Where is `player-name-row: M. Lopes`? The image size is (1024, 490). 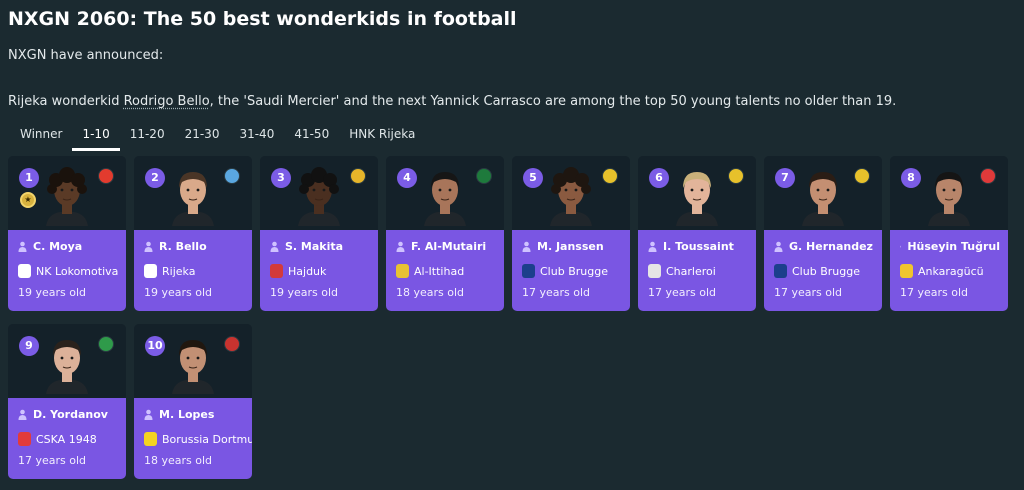
player-name-row: M. Lopes is located at coordinates (194, 414).